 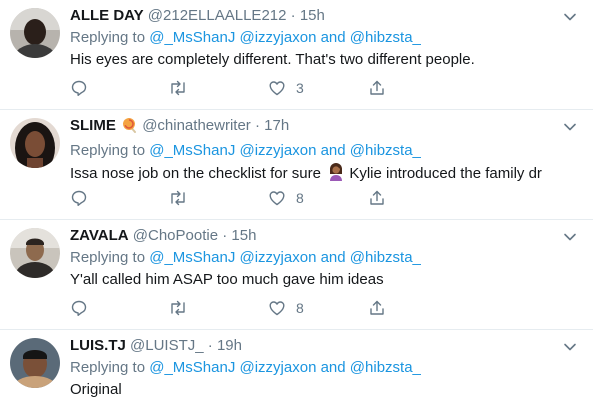 What do you see at coordinates (167, 345) in the screenshot?
I see `user-handle: @LUISTJ_` at bounding box center [167, 345].